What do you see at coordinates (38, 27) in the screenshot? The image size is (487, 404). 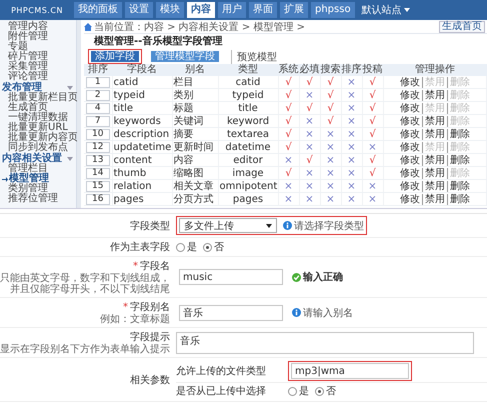 I see `sidebar-item: 管理内容` at bounding box center [38, 27].